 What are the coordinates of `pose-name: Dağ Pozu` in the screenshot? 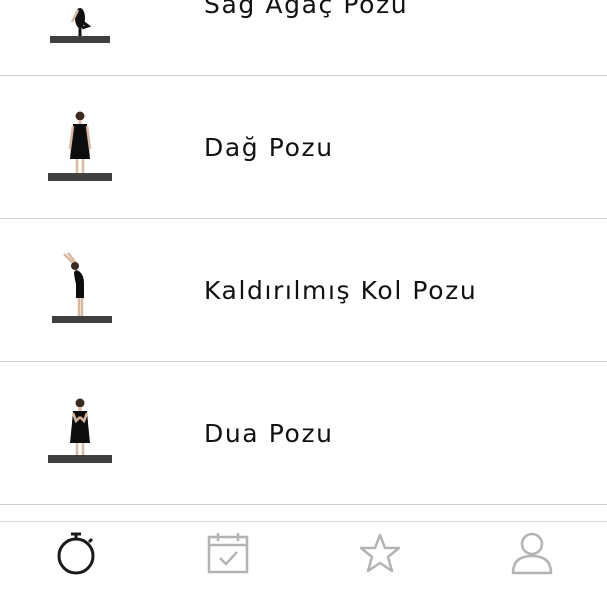 It's located at (269, 147).